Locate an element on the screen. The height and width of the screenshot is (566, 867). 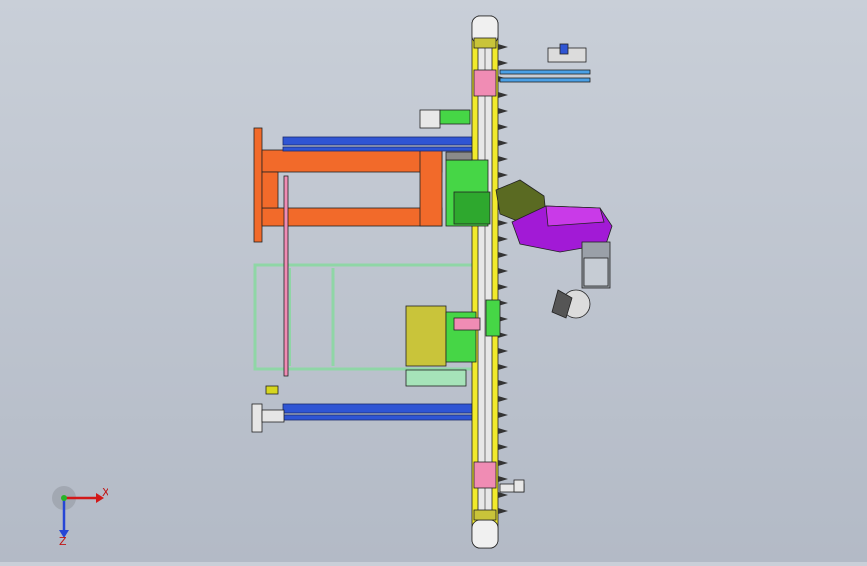
robot-arm is located at coordinates (554, 249).